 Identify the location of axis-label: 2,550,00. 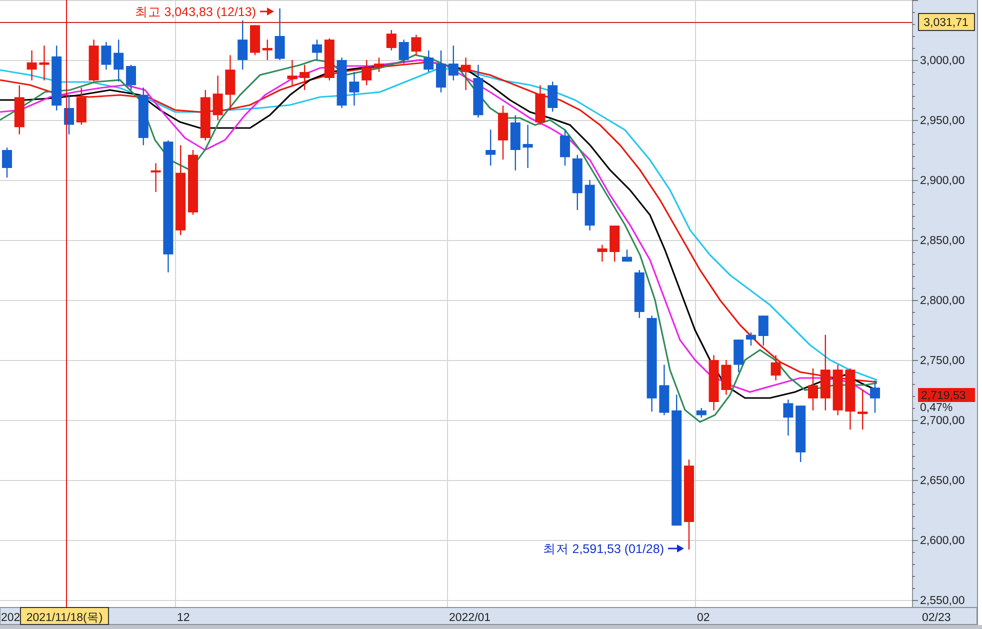
(942, 601).